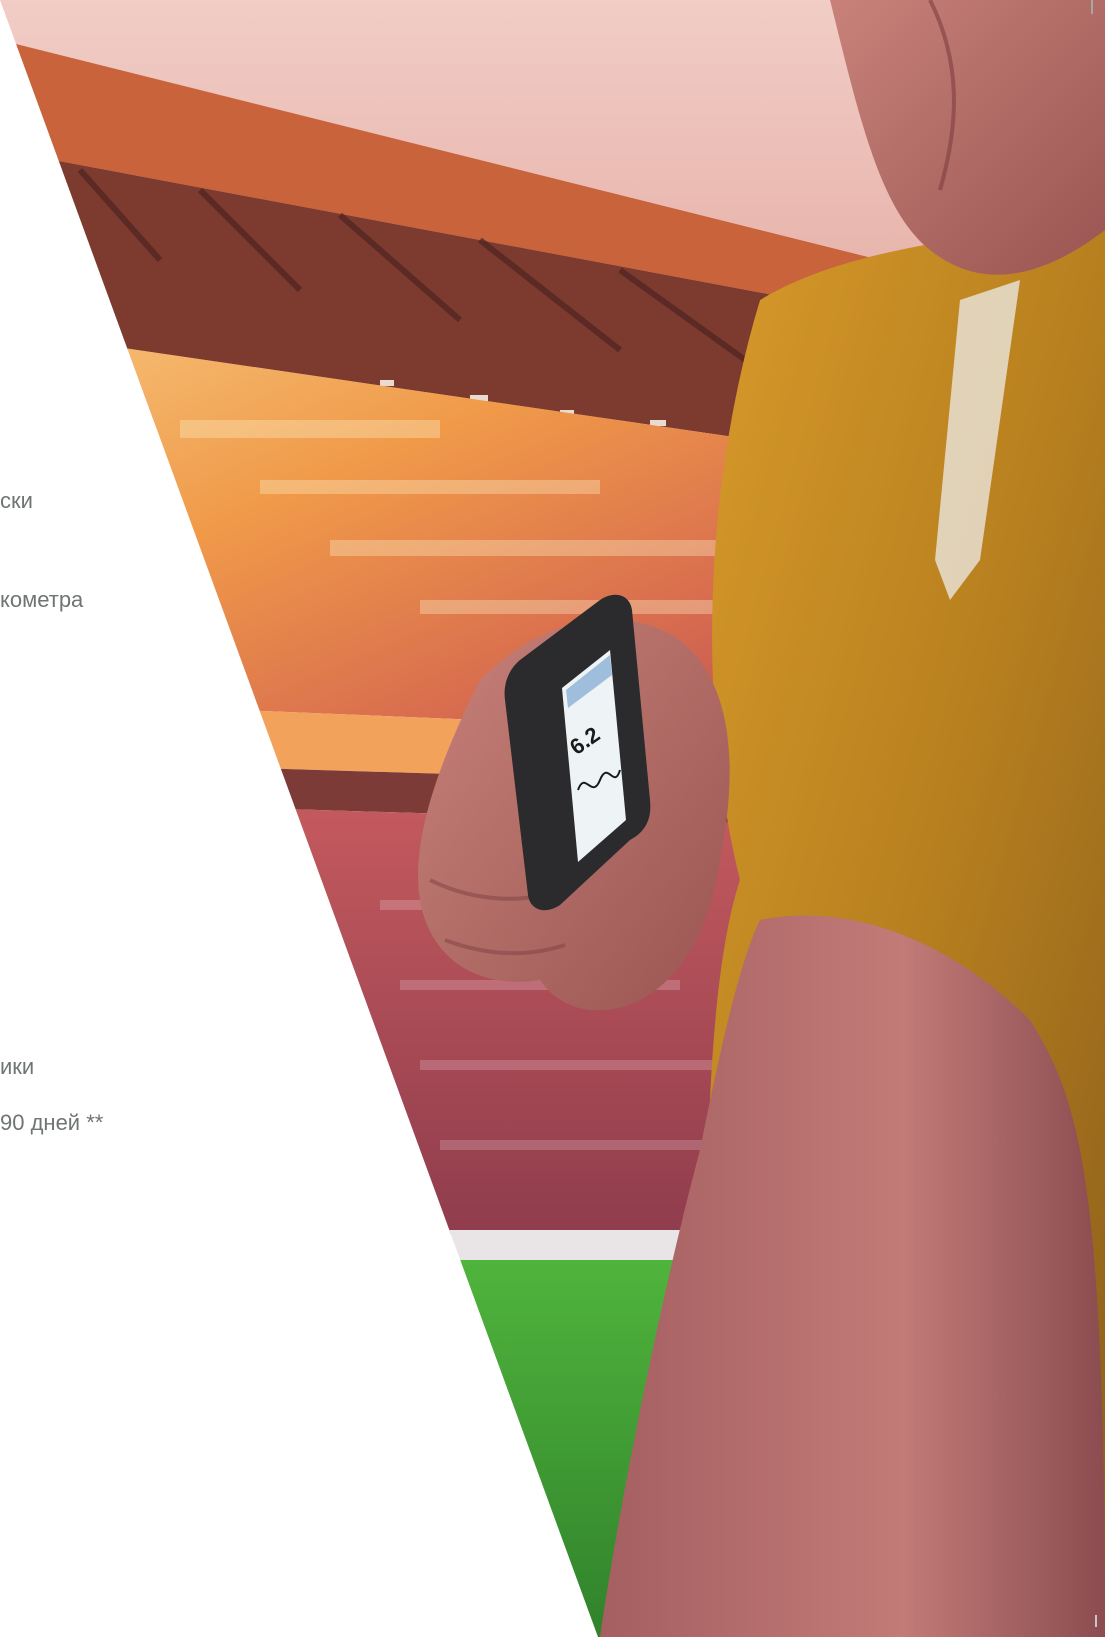 The image size is (1105, 1637). What do you see at coordinates (52, 1122) in the screenshot?
I see `text-fragment-4: 90 дней **` at bounding box center [52, 1122].